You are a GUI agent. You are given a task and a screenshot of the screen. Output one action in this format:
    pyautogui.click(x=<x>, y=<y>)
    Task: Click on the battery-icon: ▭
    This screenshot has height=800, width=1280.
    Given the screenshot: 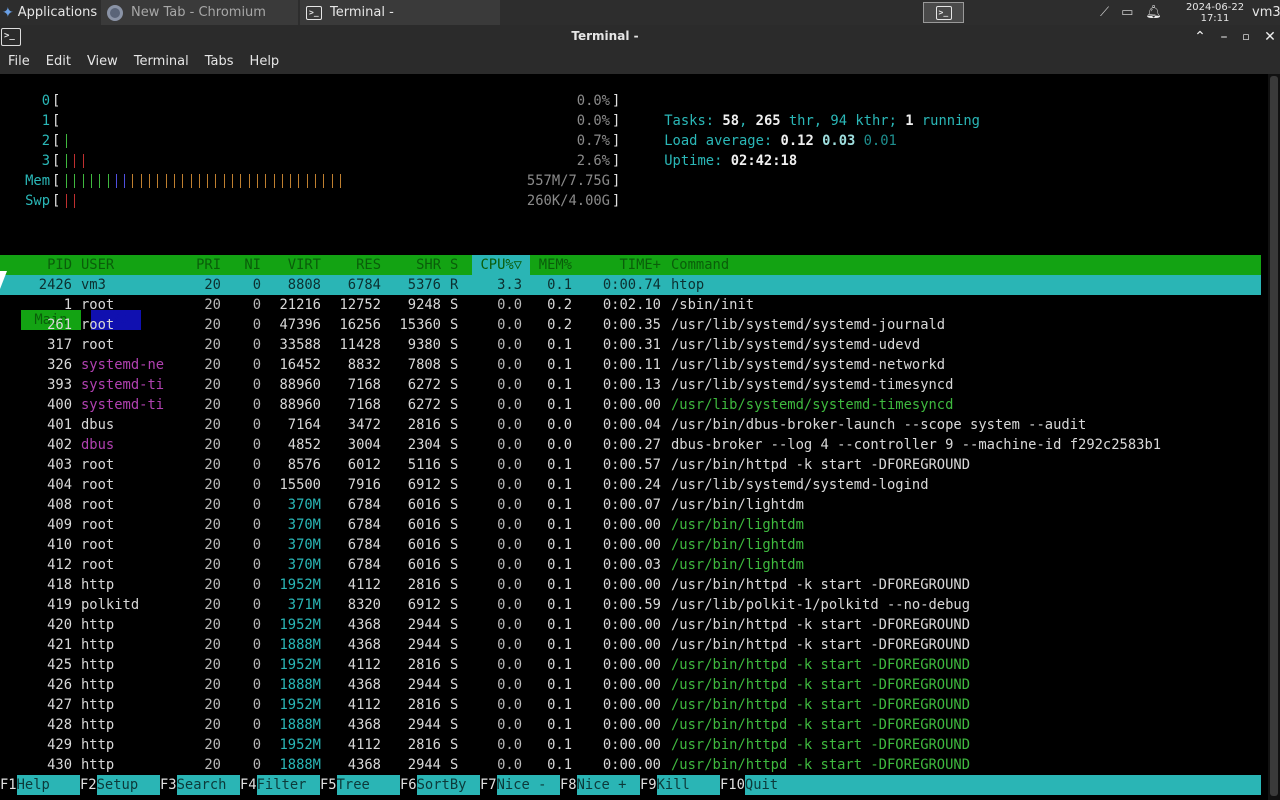 What is the action you would take?
    pyautogui.click(x=1127, y=12)
    